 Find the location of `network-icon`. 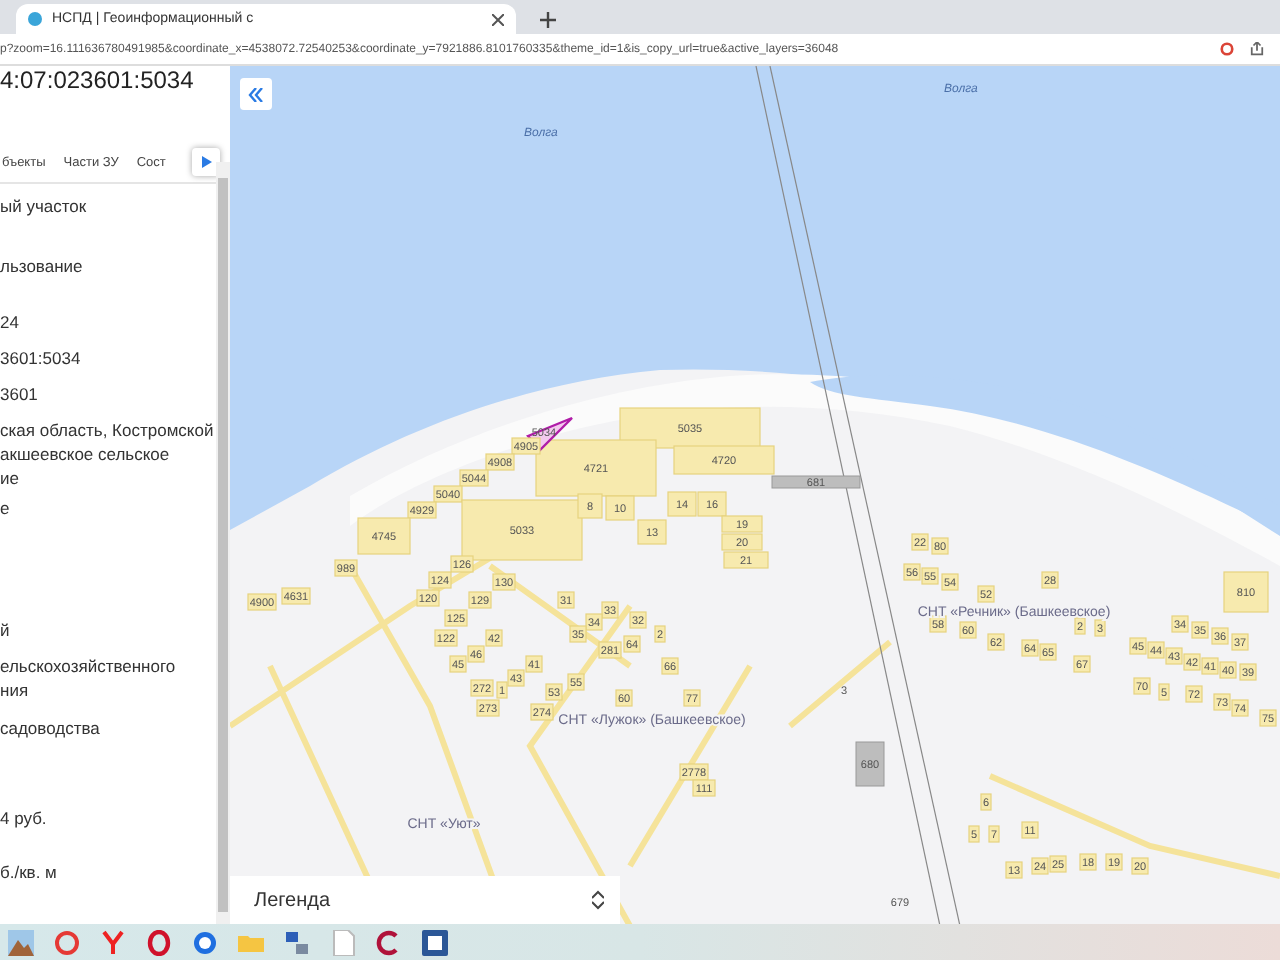

network-icon is located at coordinates (297, 942).